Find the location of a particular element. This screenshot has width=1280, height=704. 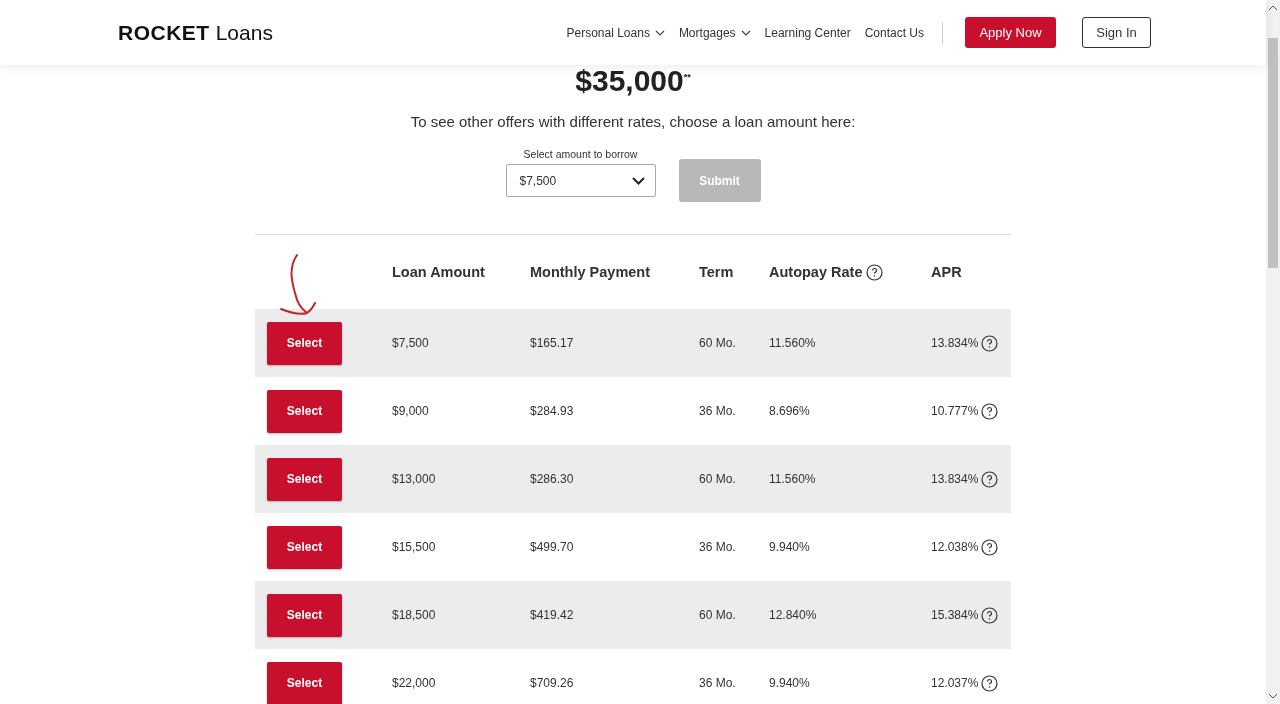

apply-now-button: Apply Now is located at coordinates (1010, 32).